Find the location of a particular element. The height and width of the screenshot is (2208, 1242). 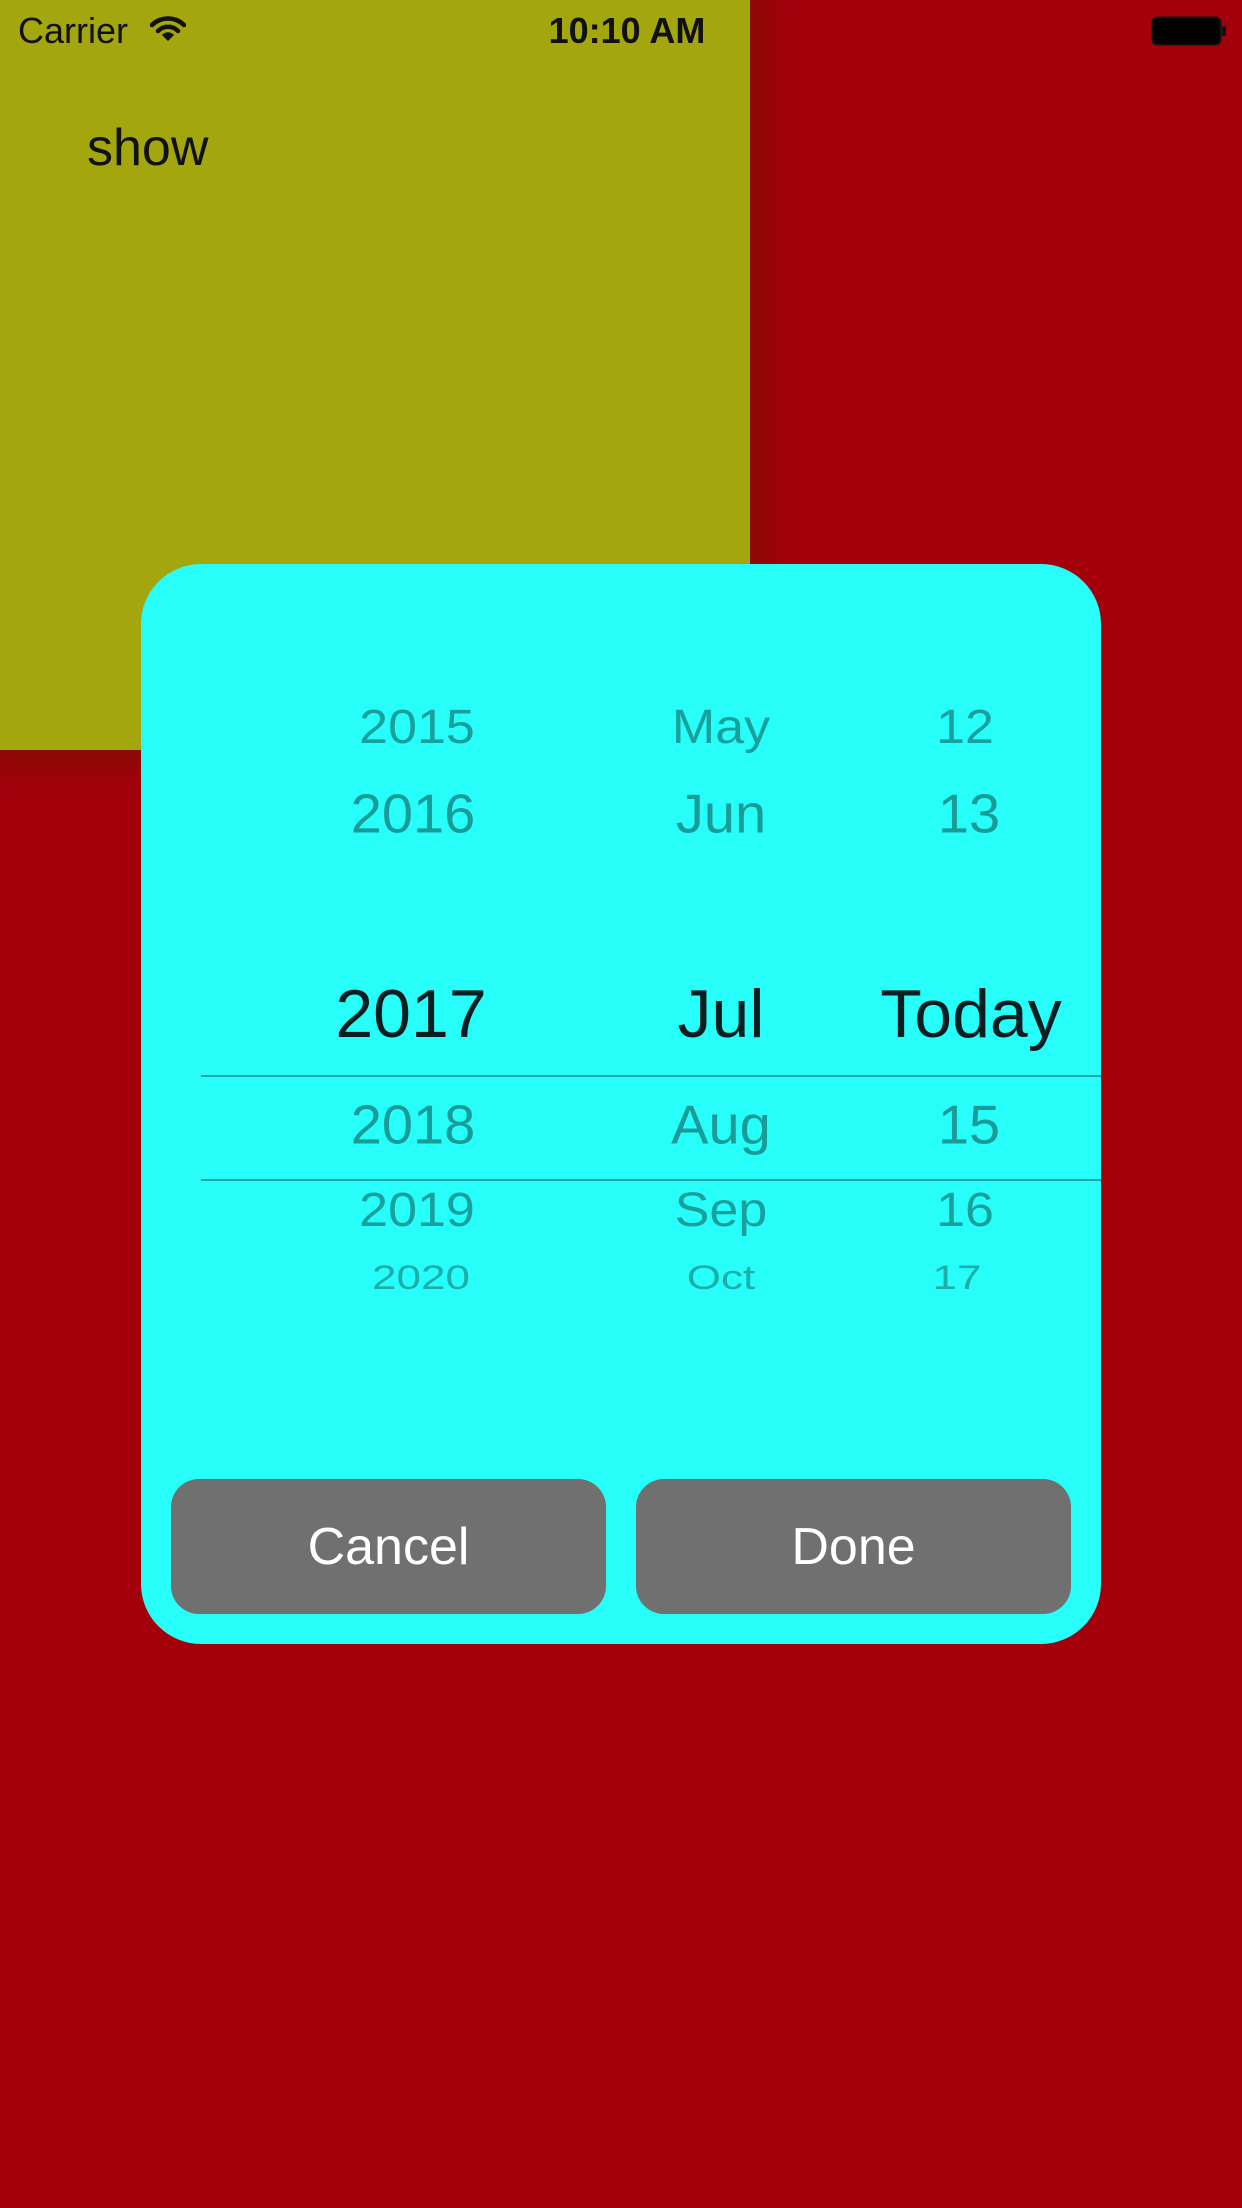

day-item: 16 is located at coordinates (965, 1210).